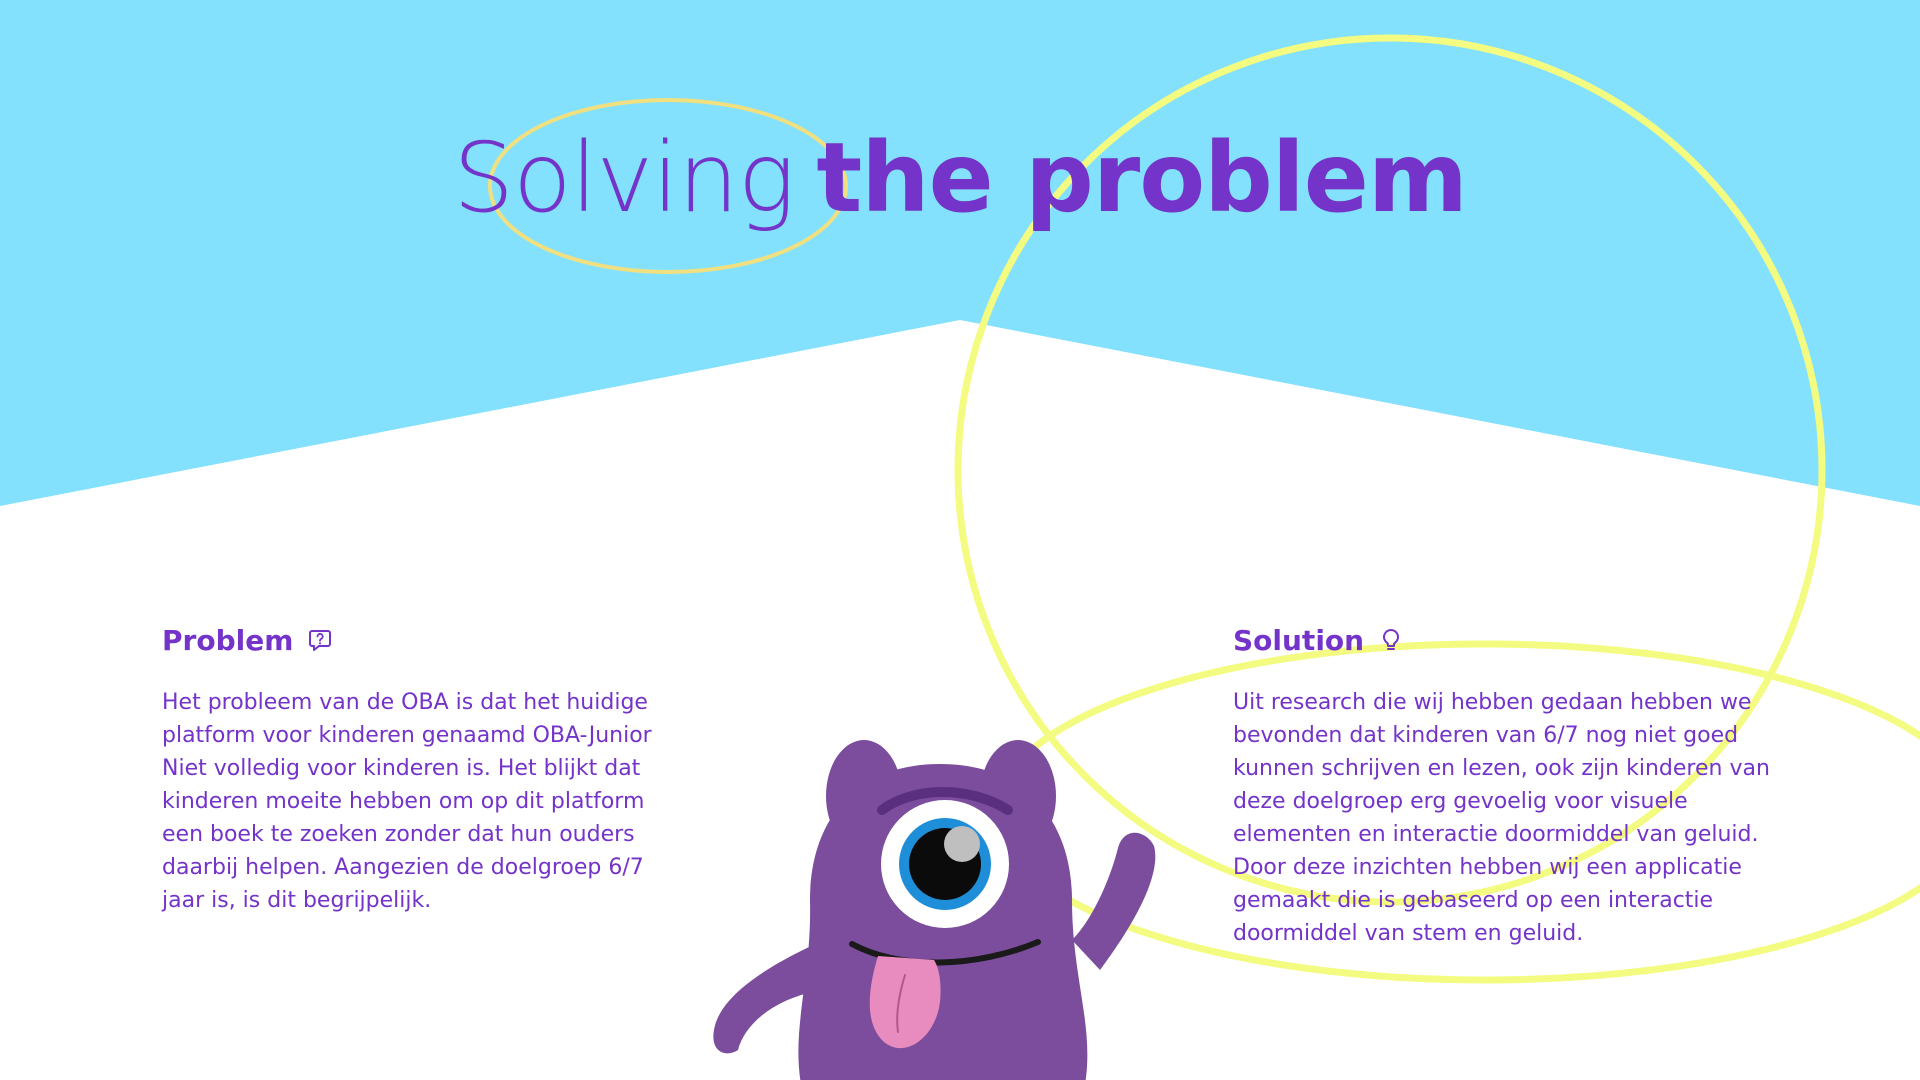 The image size is (1920, 1080). Describe the element at coordinates (228, 640) in the screenshot. I see `problem-heading-label: Problem` at that location.